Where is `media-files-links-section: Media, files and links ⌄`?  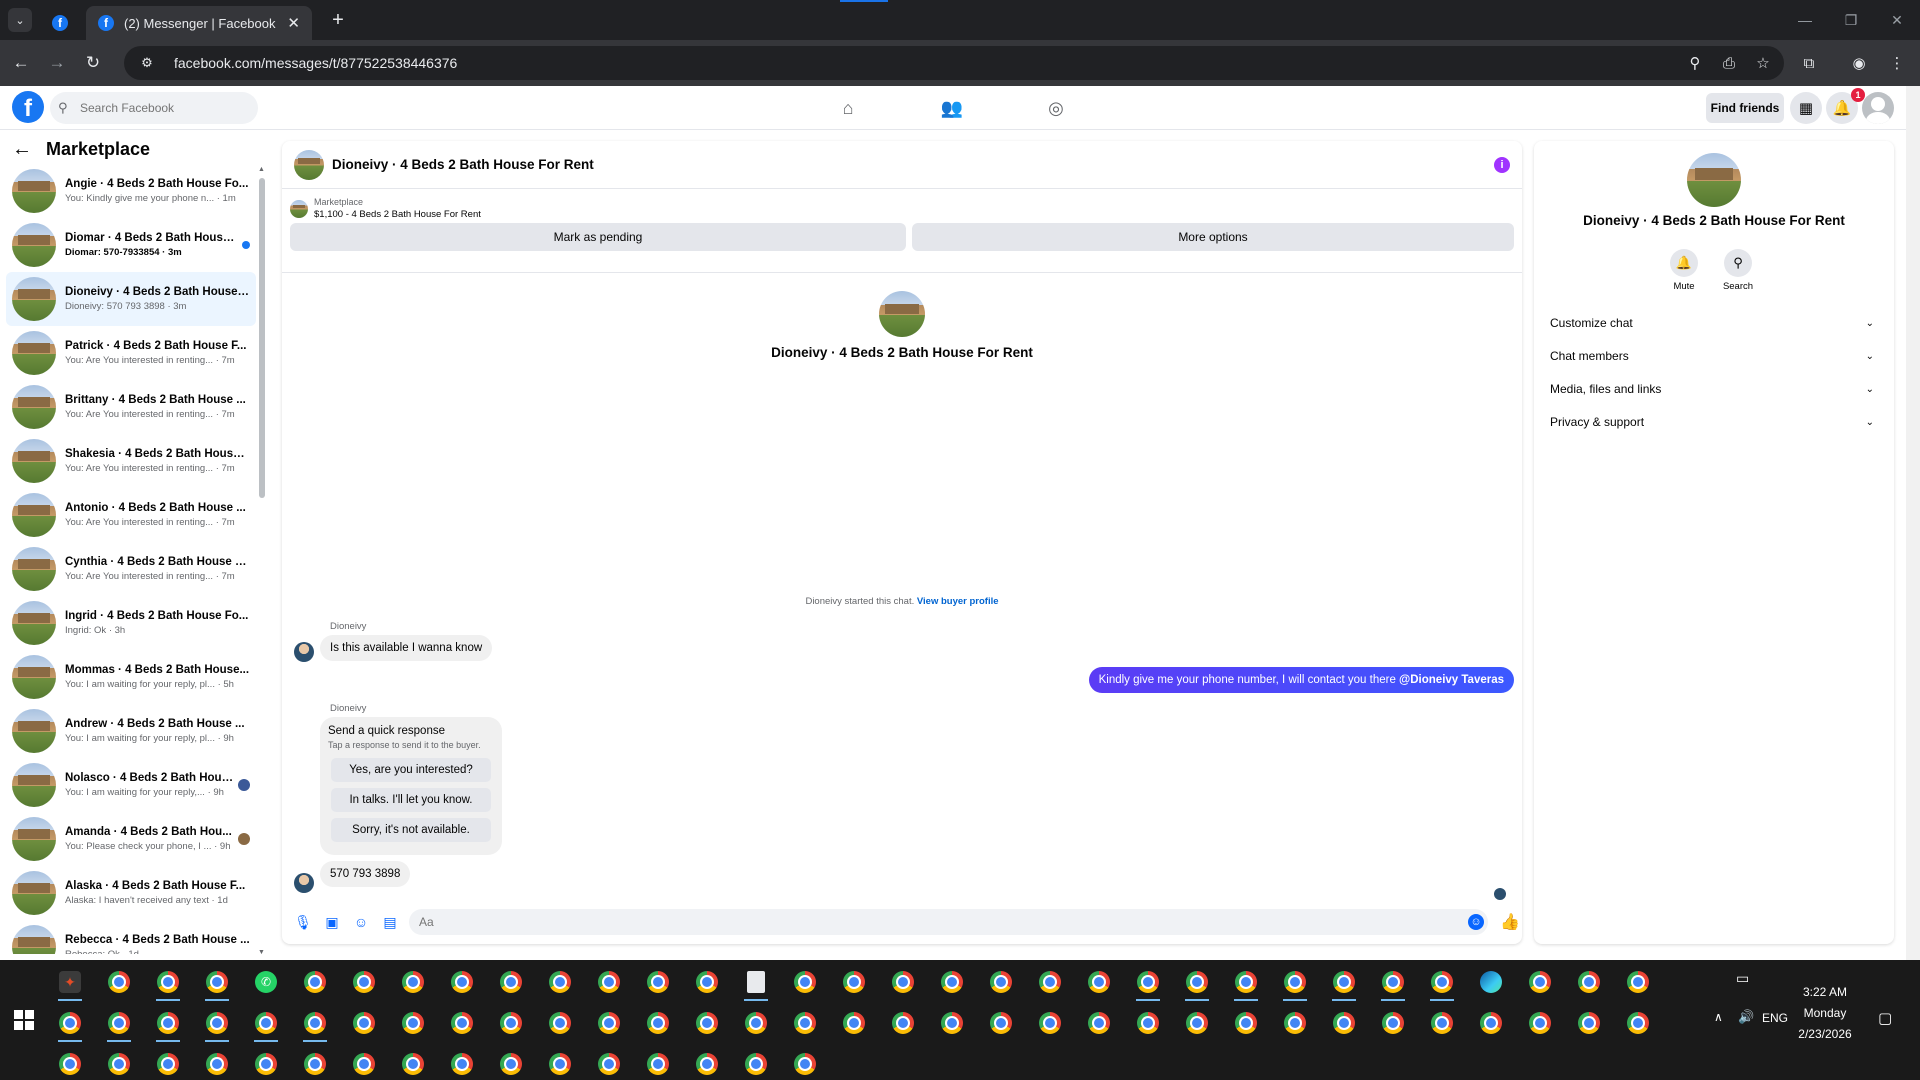
media-files-links-section: Media, files and links ⌄ is located at coordinates (1712, 389).